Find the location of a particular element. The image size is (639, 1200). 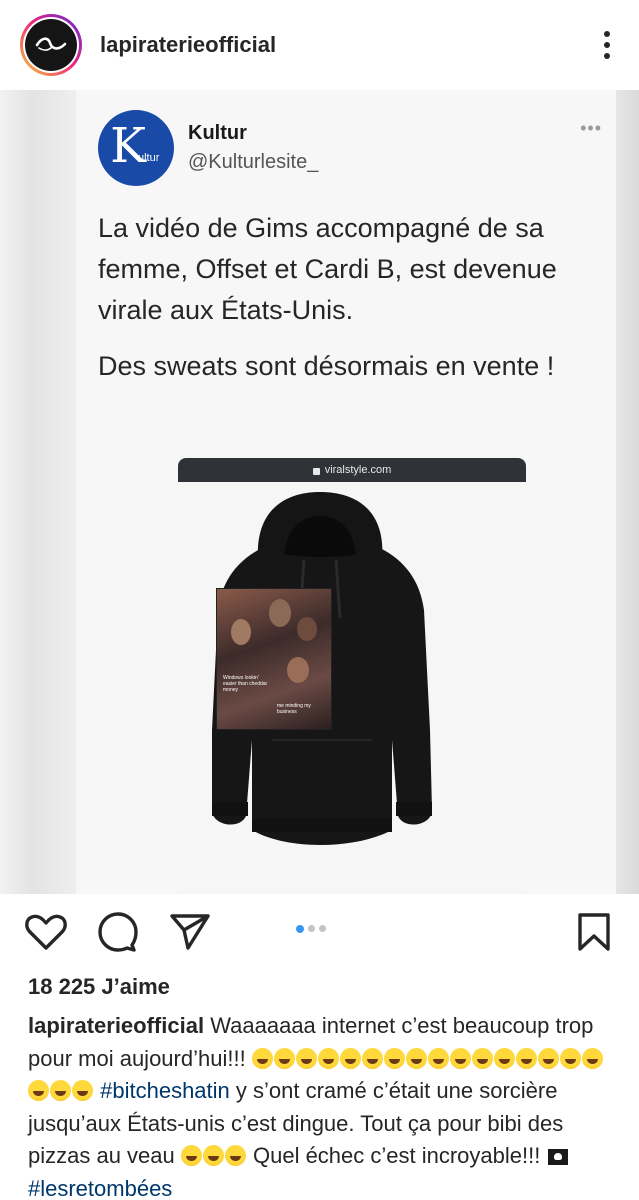

carousel-dot-active is located at coordinates (300, 928).